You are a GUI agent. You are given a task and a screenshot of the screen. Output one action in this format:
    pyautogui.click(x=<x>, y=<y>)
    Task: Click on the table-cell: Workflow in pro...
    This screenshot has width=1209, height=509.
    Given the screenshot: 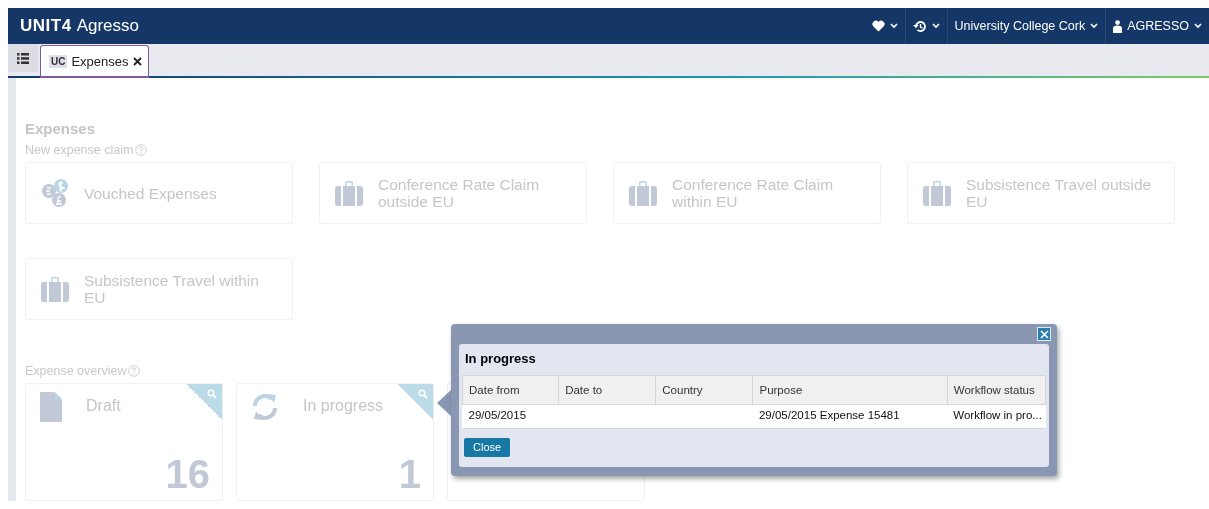 What is the action you would take?
    pyautogui.click(x=996, y=416)
    